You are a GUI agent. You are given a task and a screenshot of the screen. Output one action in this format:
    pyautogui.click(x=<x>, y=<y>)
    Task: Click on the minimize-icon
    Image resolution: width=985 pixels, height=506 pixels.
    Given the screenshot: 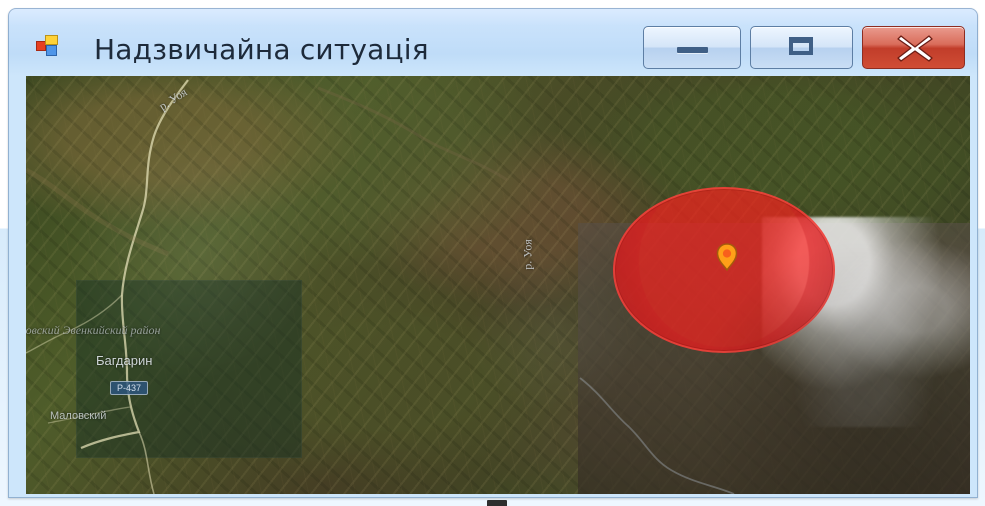 What is the action you would take?
    pyautogui.click(x=692, y=50)
    